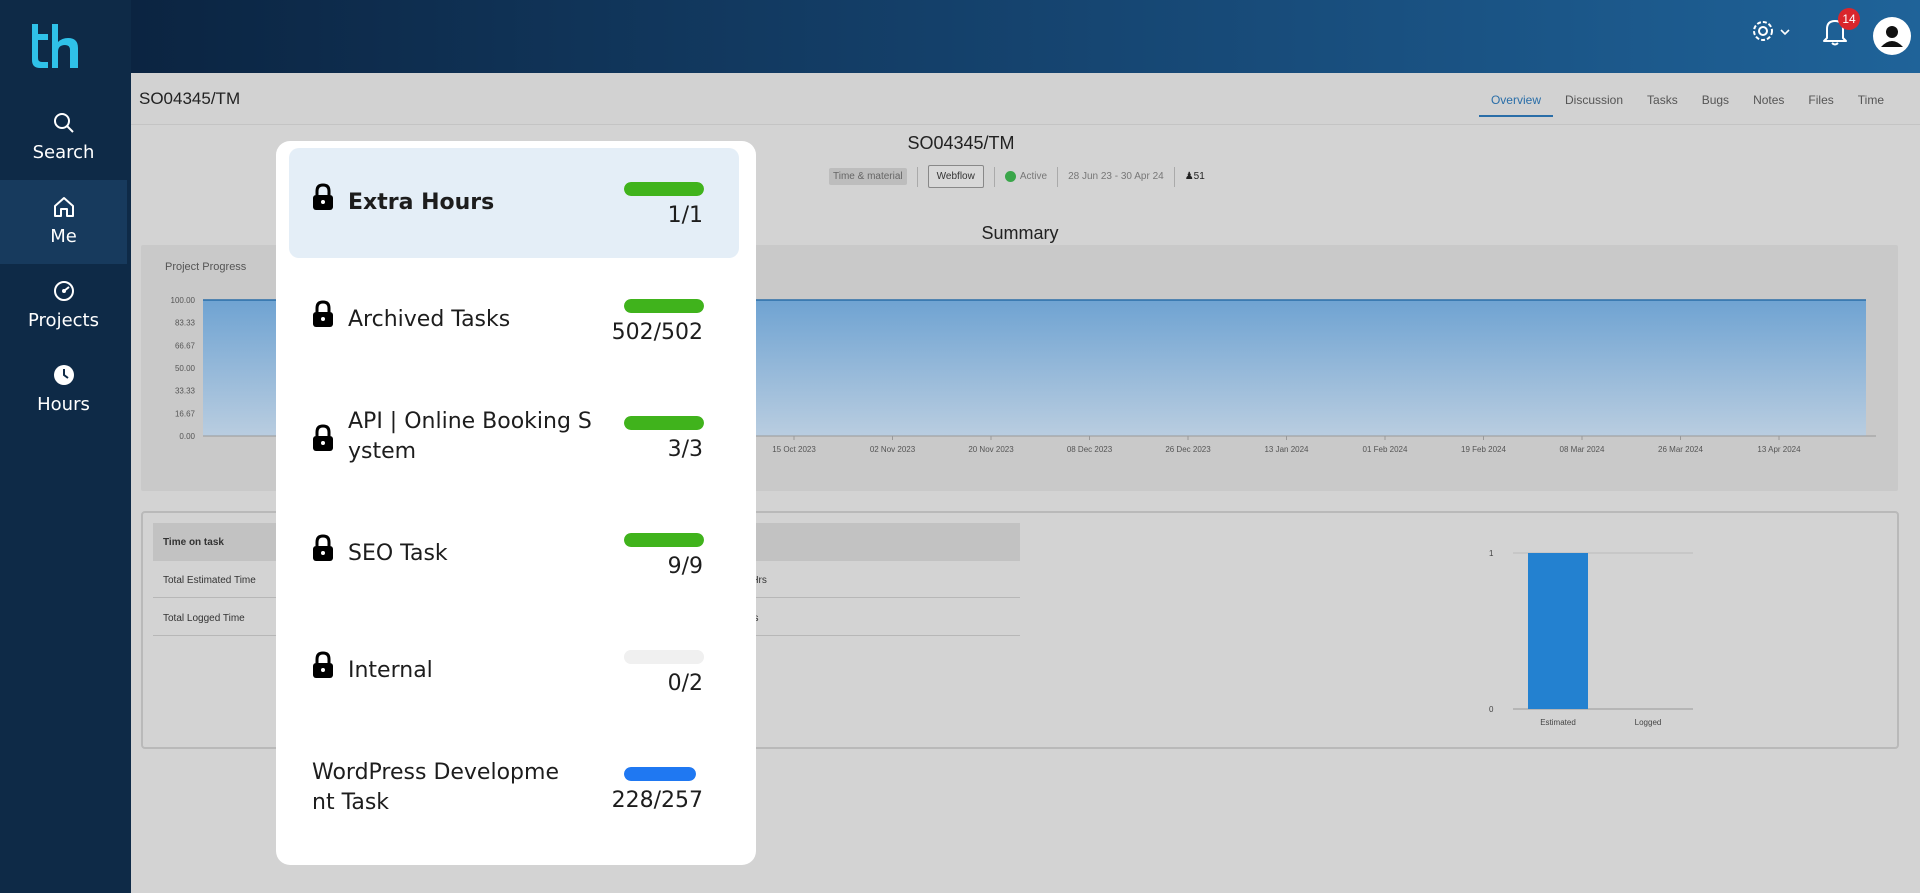 This screenshot has height=893, width=1920. I want to click on clock-icon, so click(63, 375).